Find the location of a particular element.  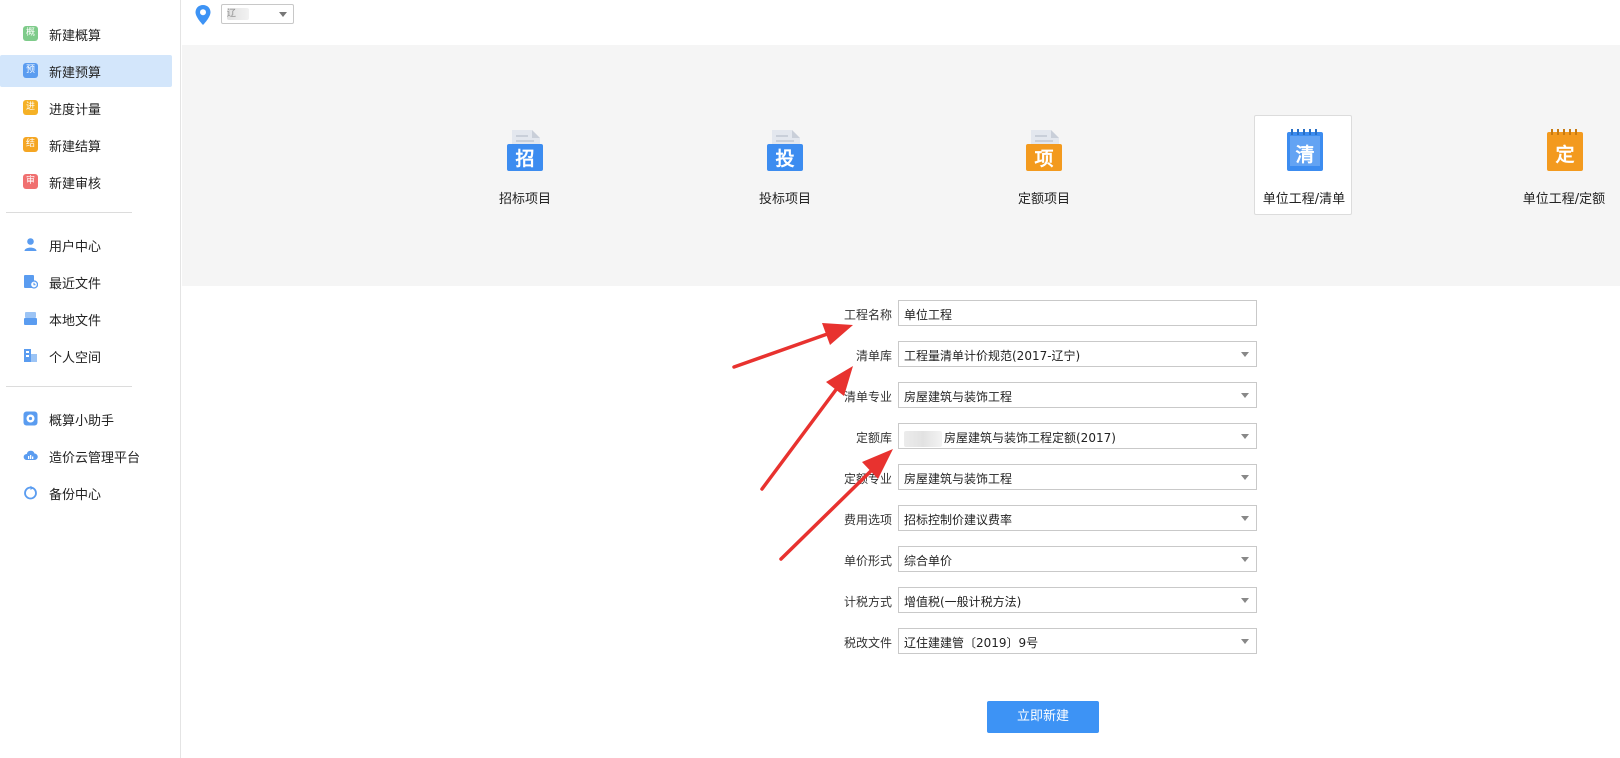

tax-reform-doc-value: 辽住建建管〔2019〕9号 is located at coordinates (971, 643).